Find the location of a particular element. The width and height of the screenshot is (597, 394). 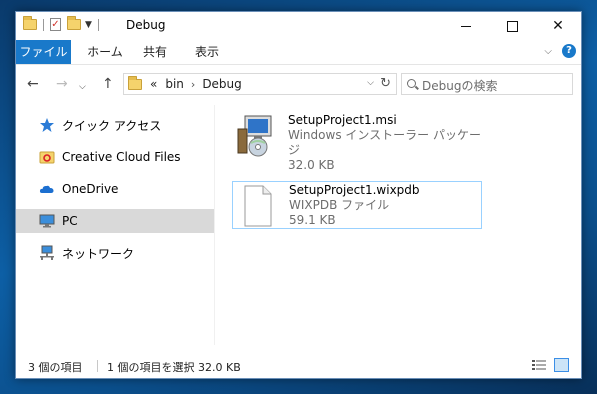

file-size: 32.0 KB is located at coordinates (311, 165).